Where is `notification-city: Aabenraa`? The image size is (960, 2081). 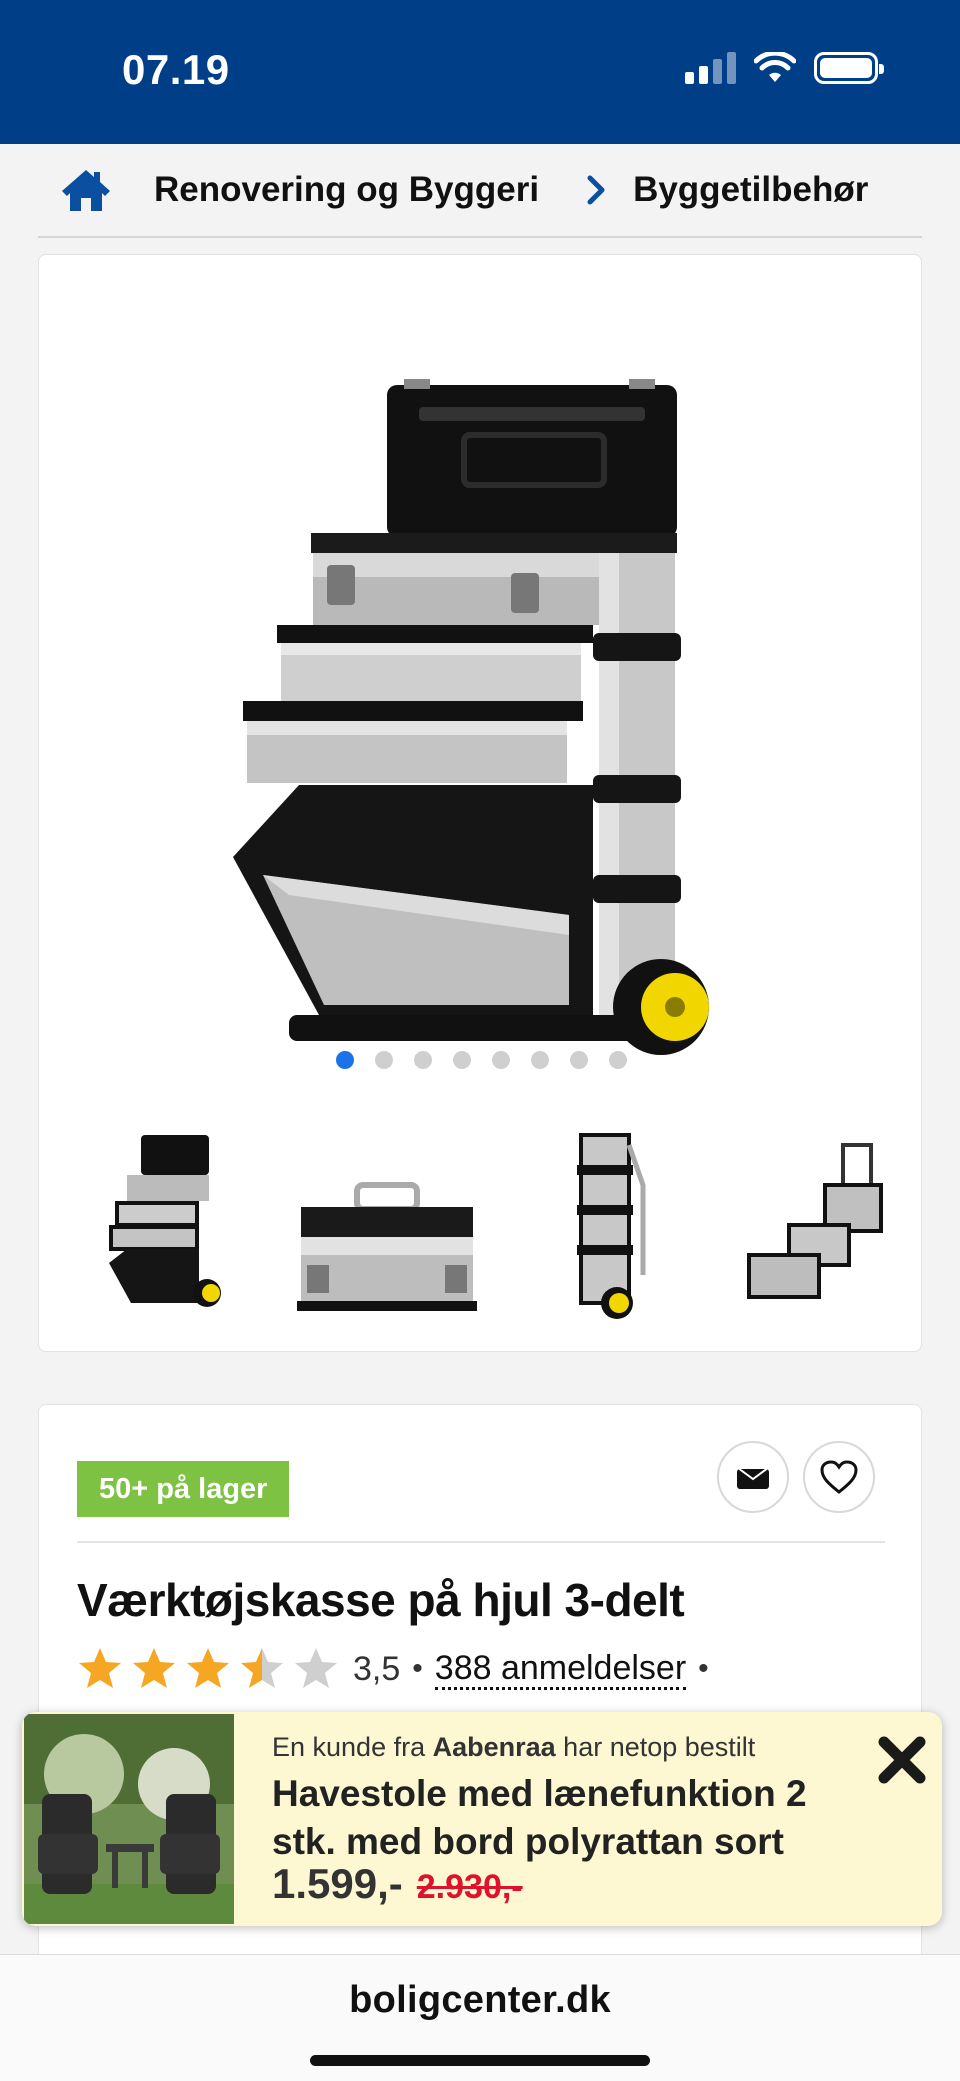 notification-city: Aabenraa is located at coordinates (494, 1747).